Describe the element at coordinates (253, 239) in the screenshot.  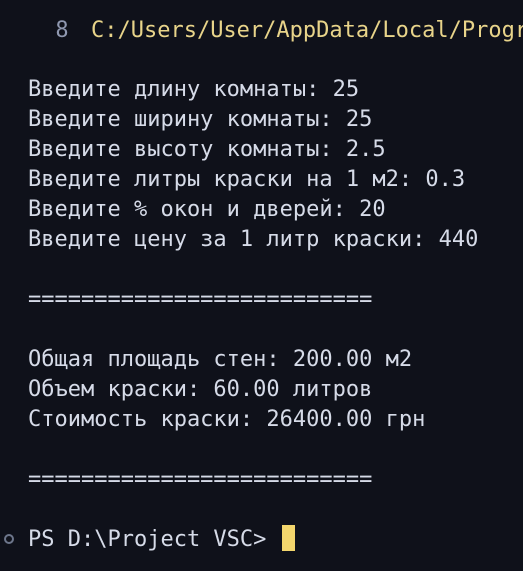
I see `input-line-price: Введите цену за 1 литр краски: 440` at that location.